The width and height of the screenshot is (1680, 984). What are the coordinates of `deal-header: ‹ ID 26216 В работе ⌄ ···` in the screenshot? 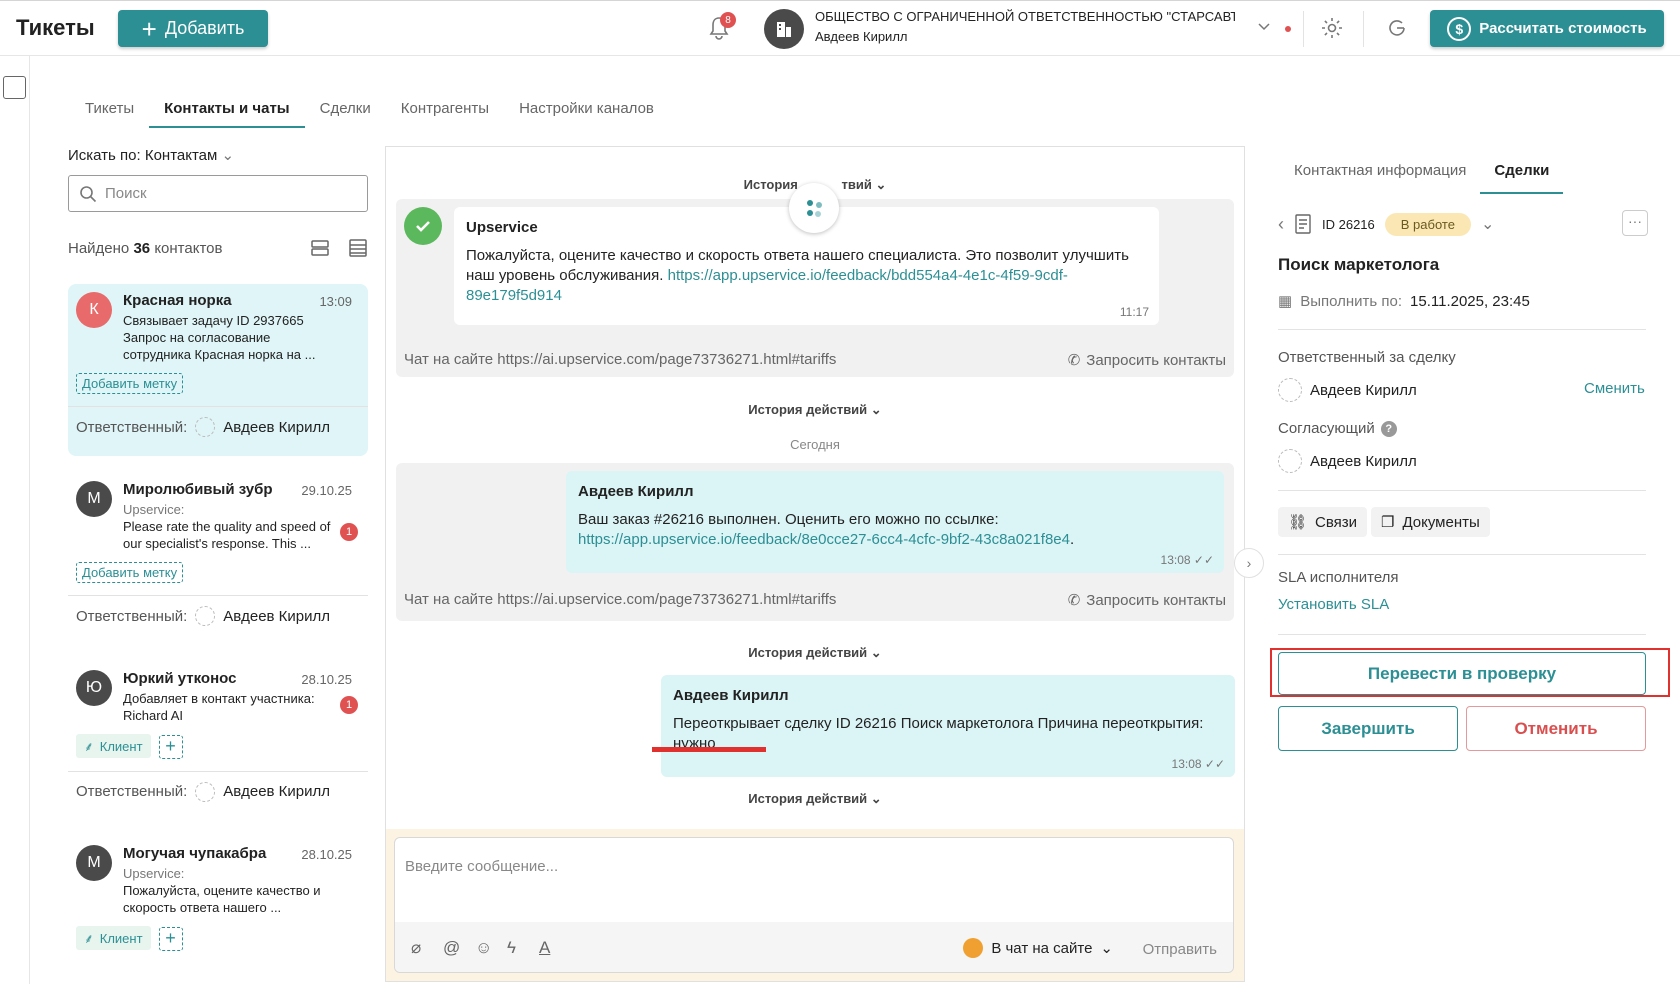 It's located at (1463, 224).